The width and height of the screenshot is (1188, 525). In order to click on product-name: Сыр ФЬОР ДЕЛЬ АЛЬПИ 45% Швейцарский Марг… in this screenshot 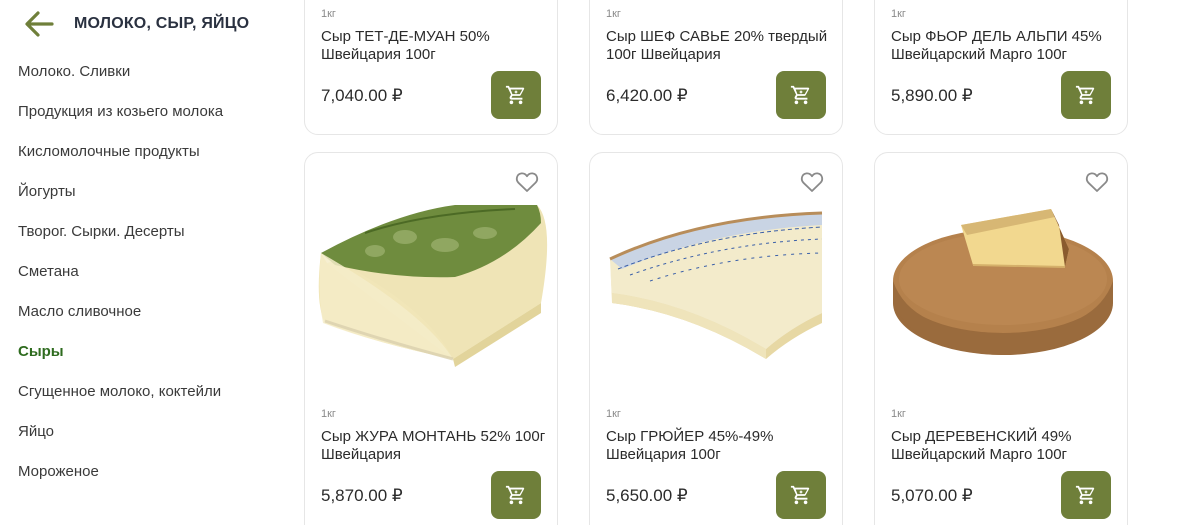, I will do `click(1006, 46)`.